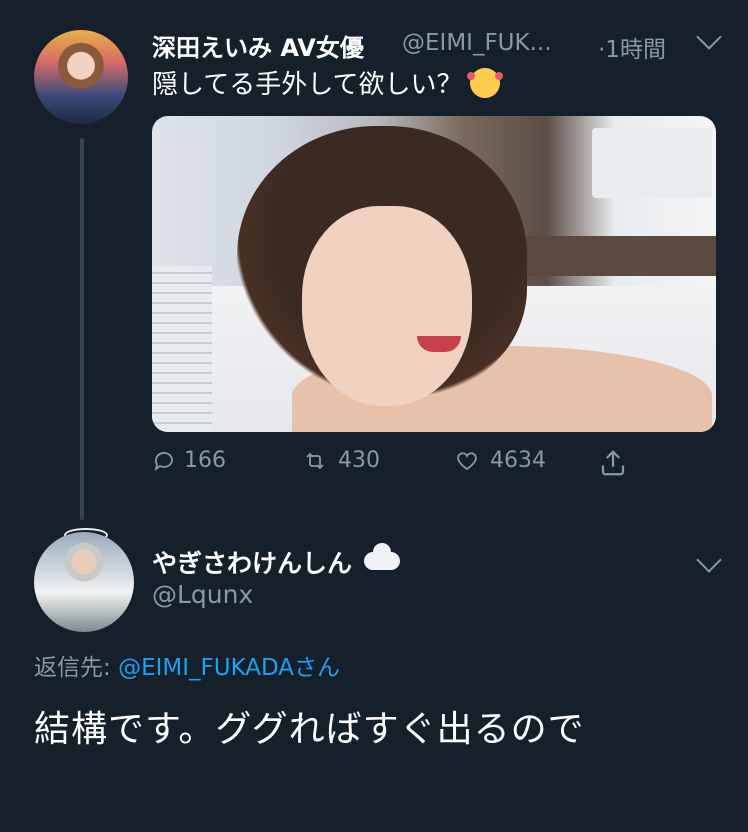 This screenshot has width=748, height=832. What do you see at coordinates (202, 594) in the screenshot?
I see `author-handle: @Lqunx` at bounding box center [202, 594].